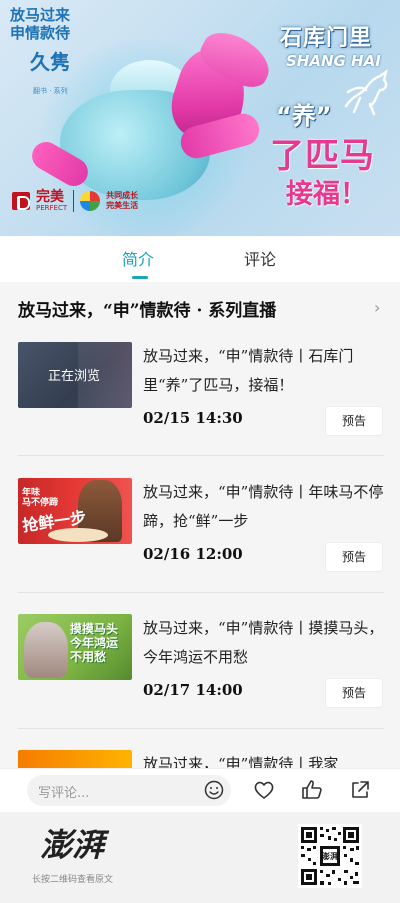 Image resolution: width=400 pixels, height=903 pixels. What do you see at coordinates (312, 790) in the screenshot?
I see `thumbs-up-icon` at bounding box center [312, 790].